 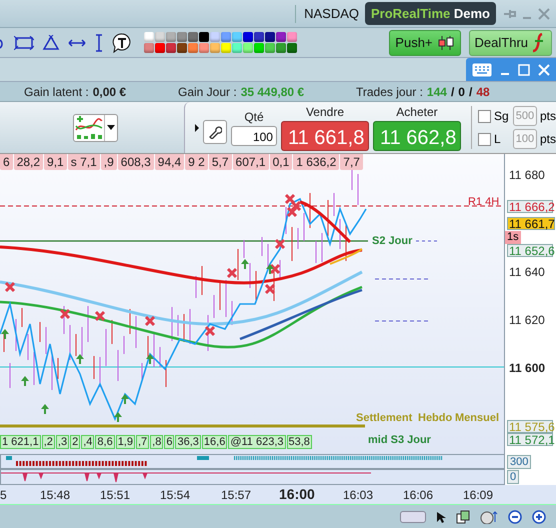 I want to click on rectangle-tool-icon, so click(x=24, y=43).